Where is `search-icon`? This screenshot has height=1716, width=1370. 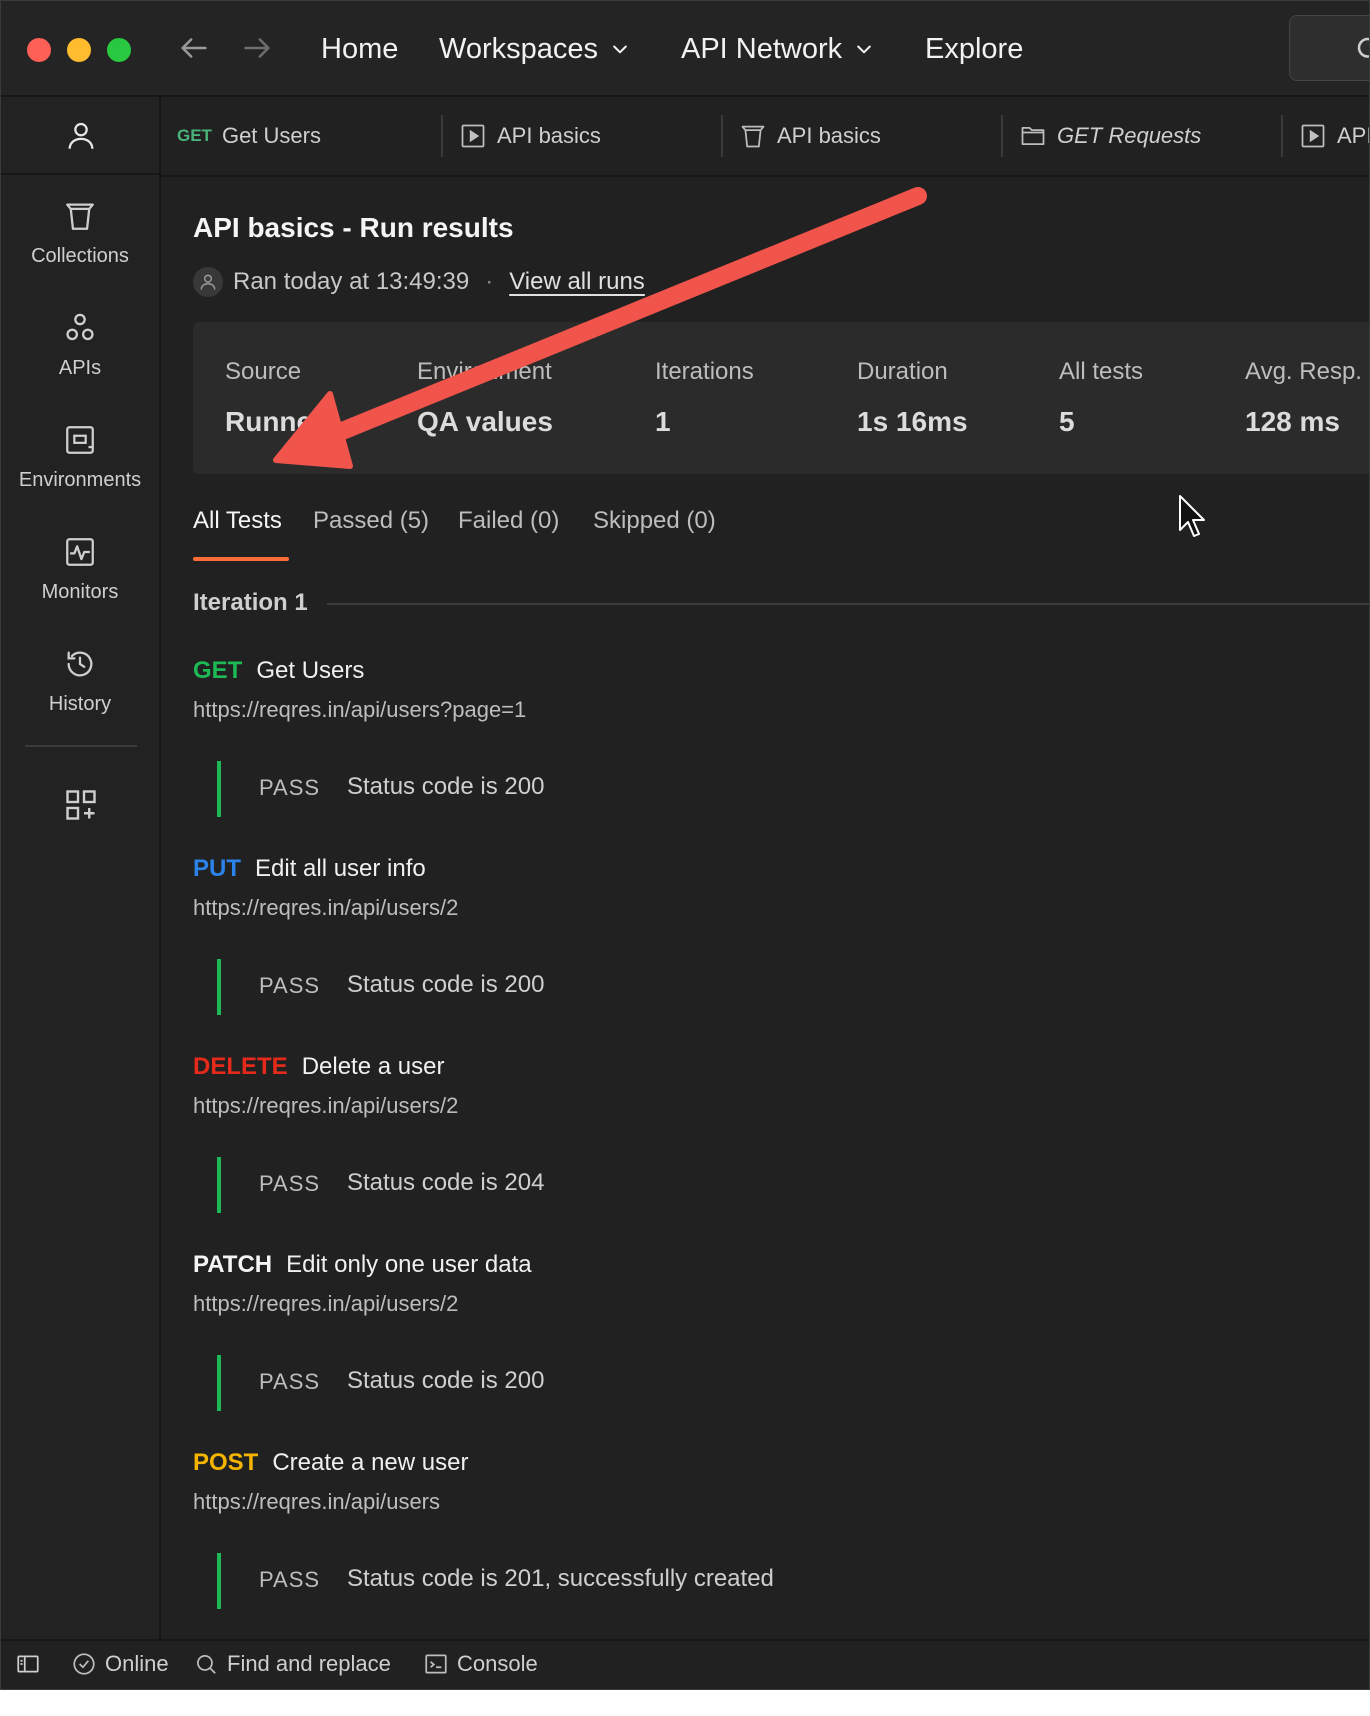 search-icon is located at coordinates (206, 1664).